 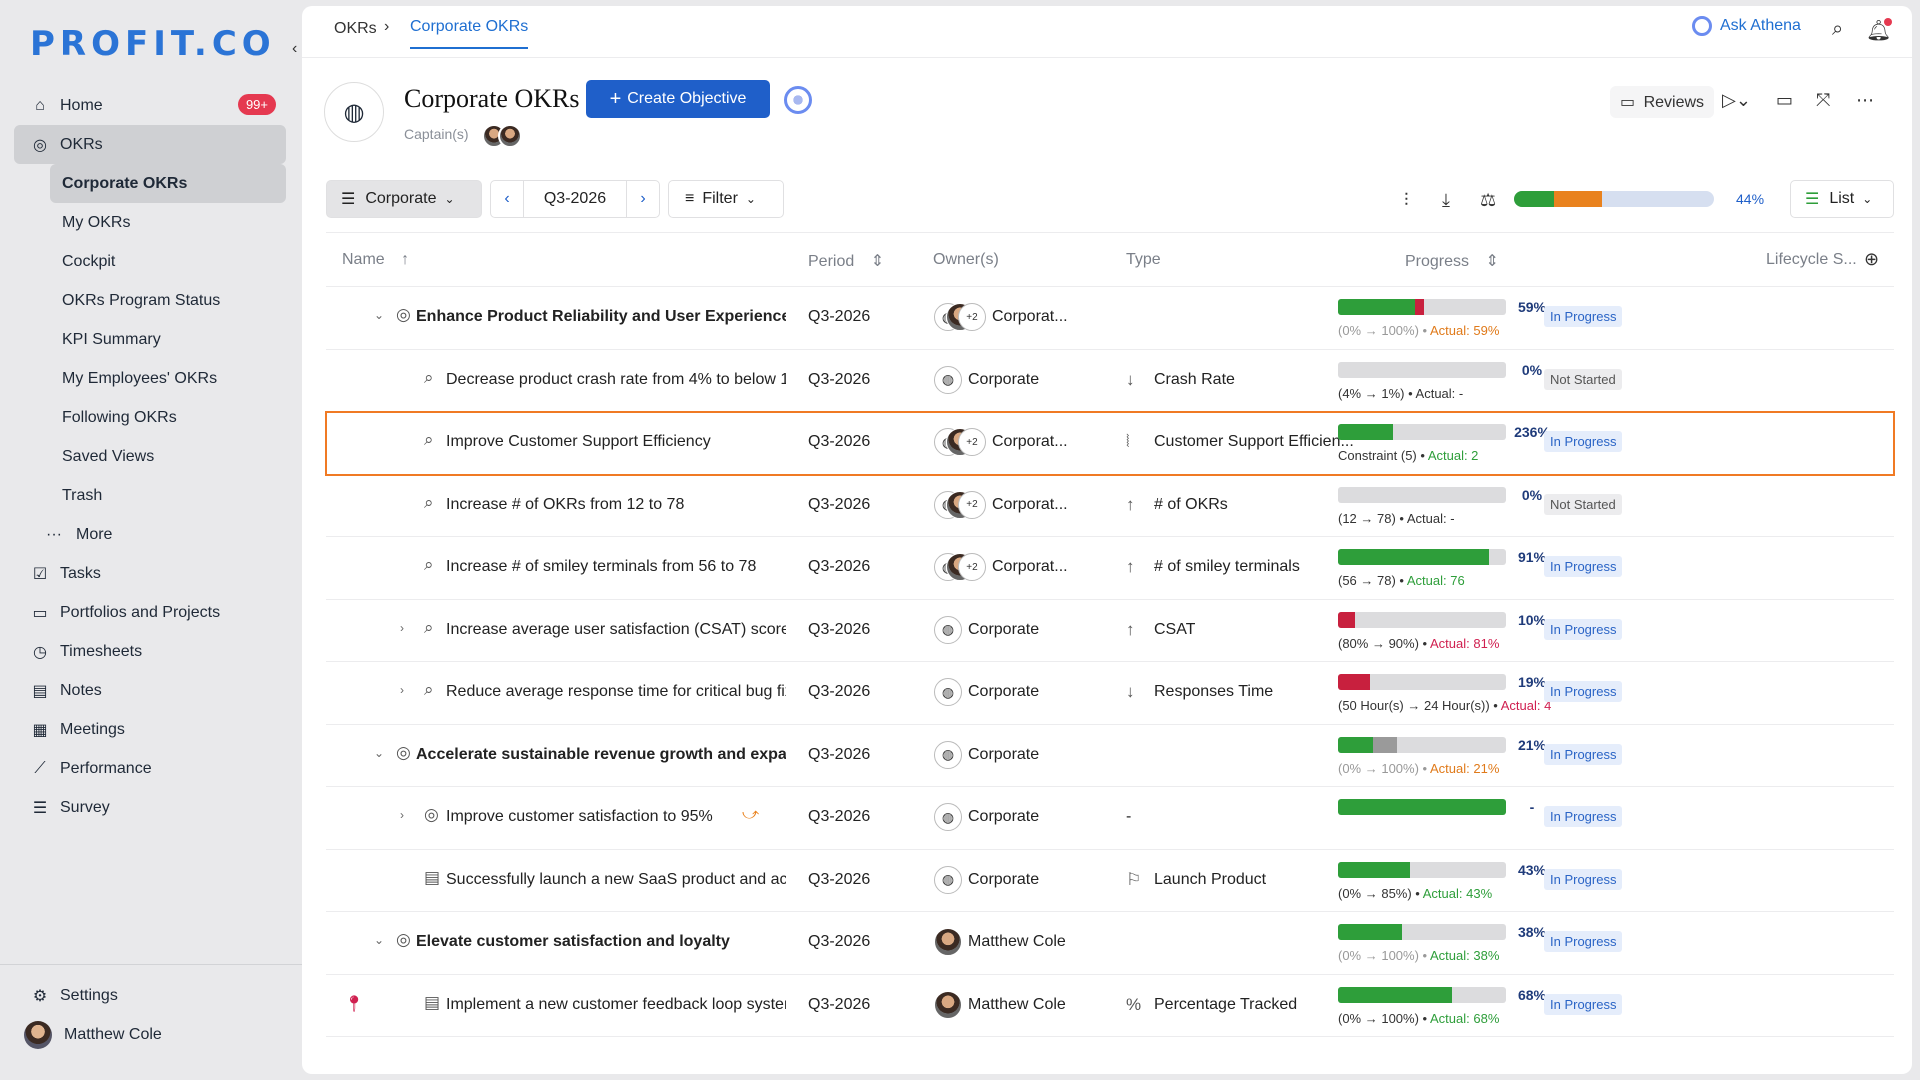 What do you see at coordinates (150, 995) in the screenshot?
I see `nav-settings: ⚙ Settings` at bounding box center [150, 995].